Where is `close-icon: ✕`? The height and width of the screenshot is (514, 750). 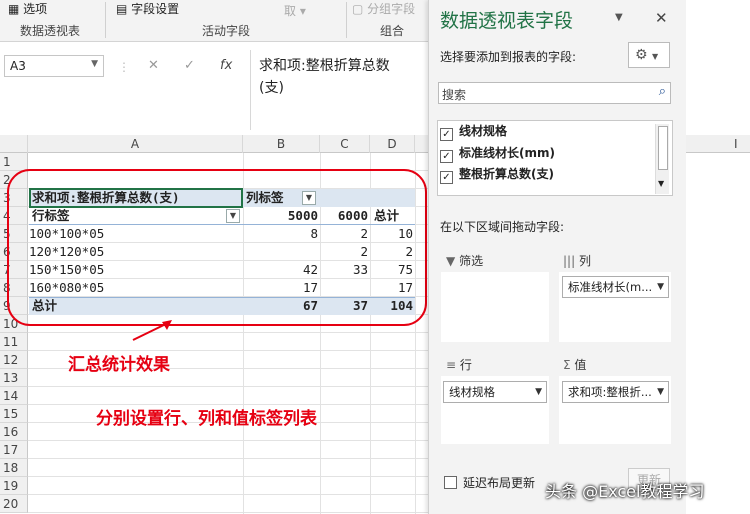 close-icon: ✕ is located at coordinates (661, 18).